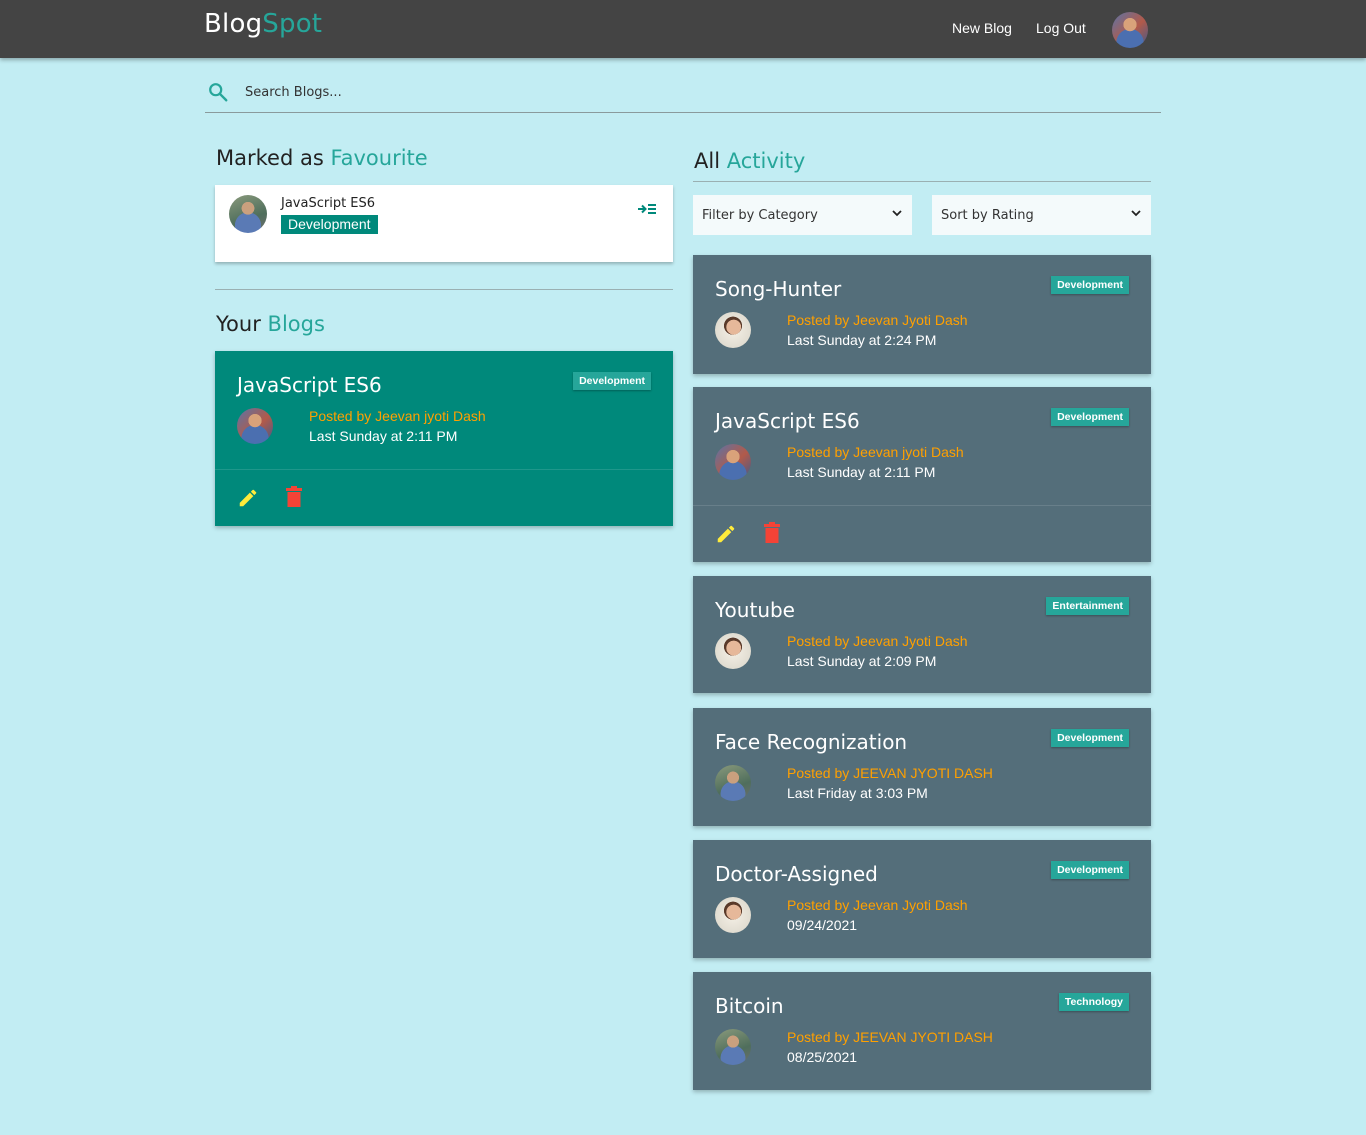  I want to click on filter-category-select: Filter by Category, so click(802, 215).